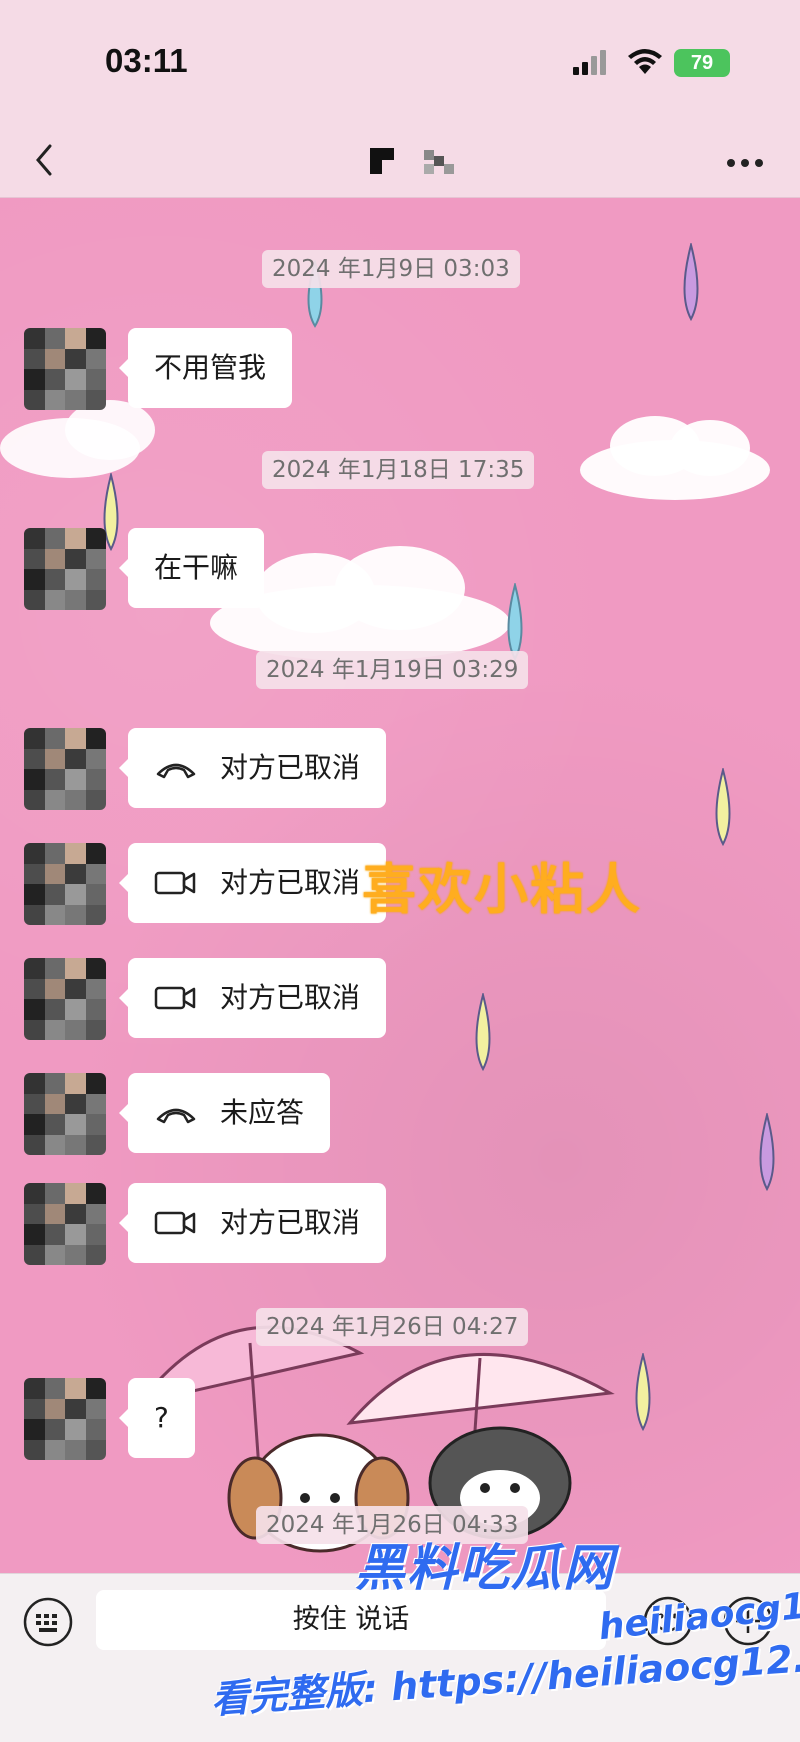 Image resolution: width=800 pixels, height=1742 pixels. I want to click on chat-header, so click(400, 159).